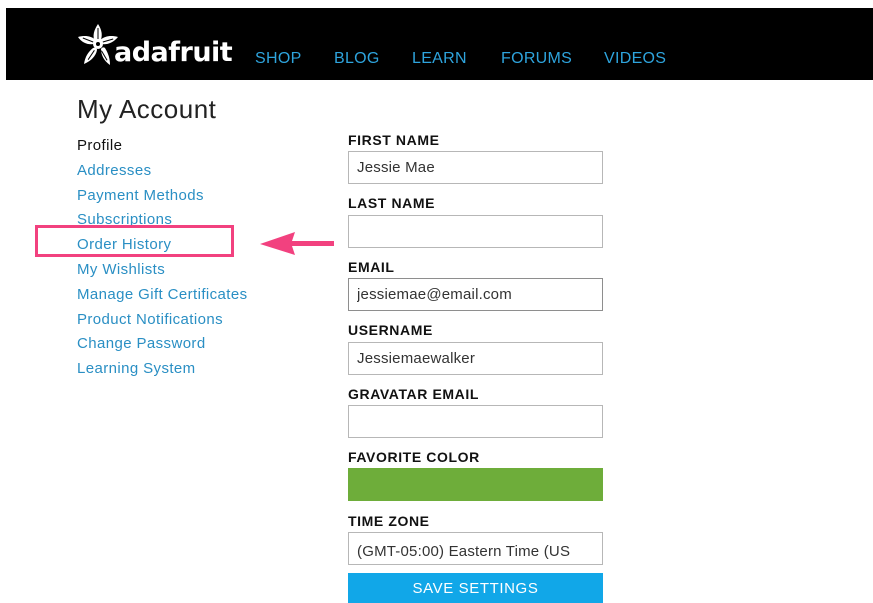  What do you see at coordinates (475, 167) in the screenshot?
I see `first-name-field` at bounding box center [475, 167].